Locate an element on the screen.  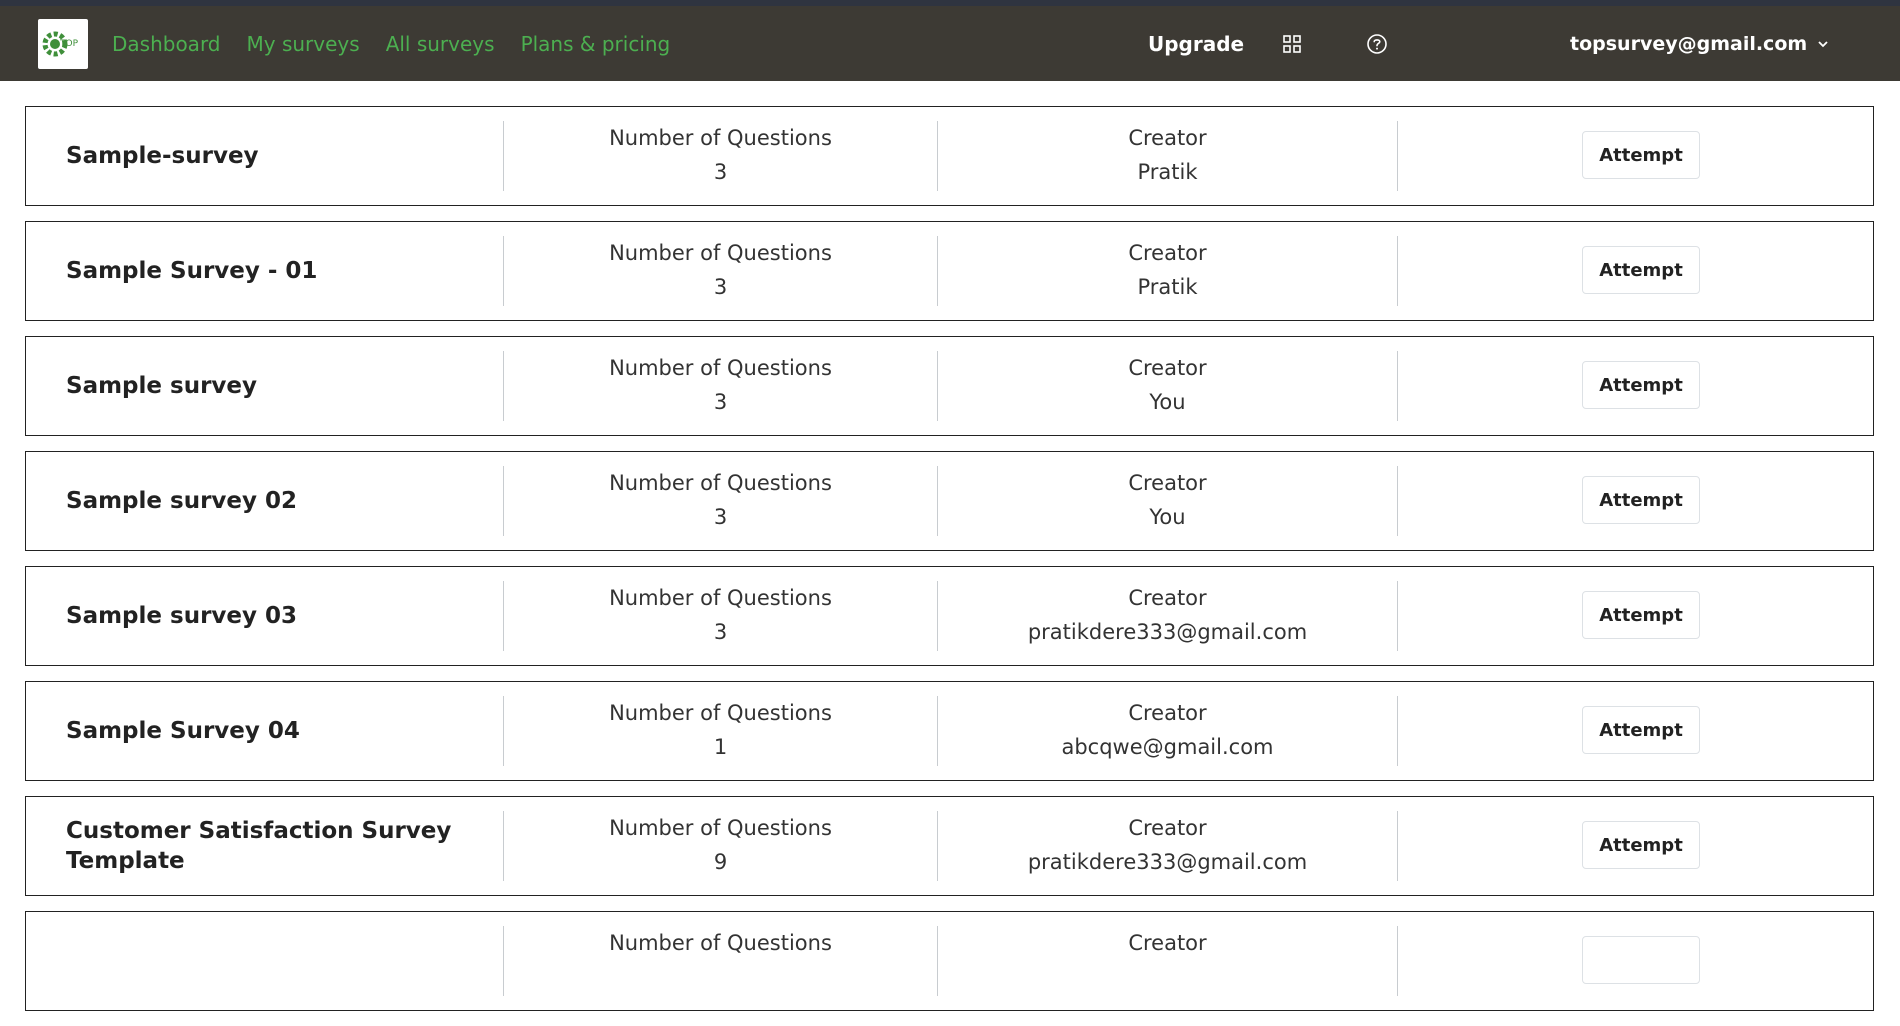
chevron-down-icon is located at coordinates (1823, 43).